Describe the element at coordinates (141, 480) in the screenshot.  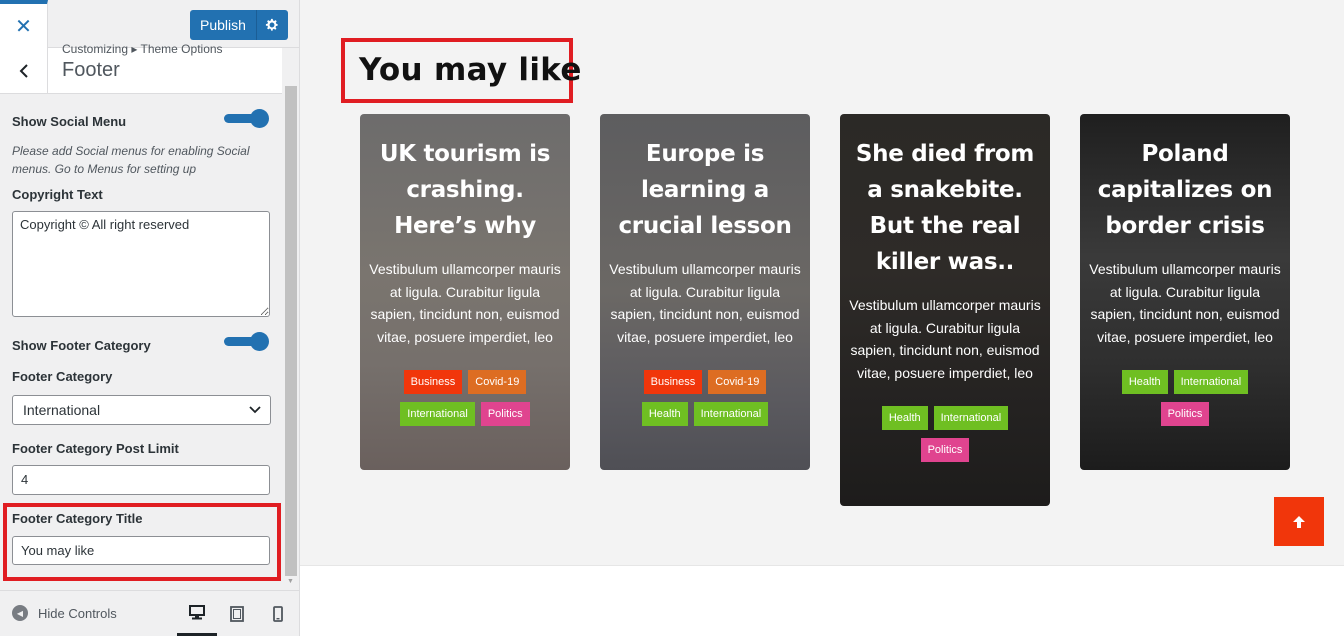
I see `post-limit-input: 4` at that location.